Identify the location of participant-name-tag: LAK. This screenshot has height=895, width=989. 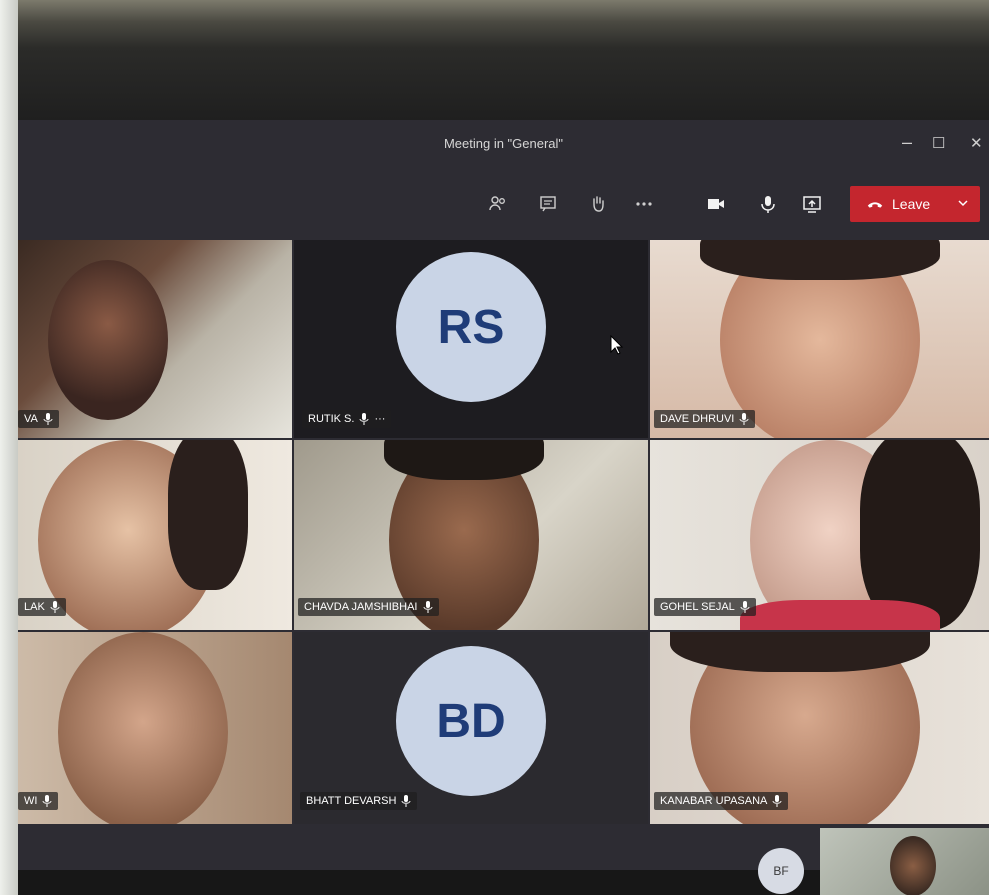
(42, 607).